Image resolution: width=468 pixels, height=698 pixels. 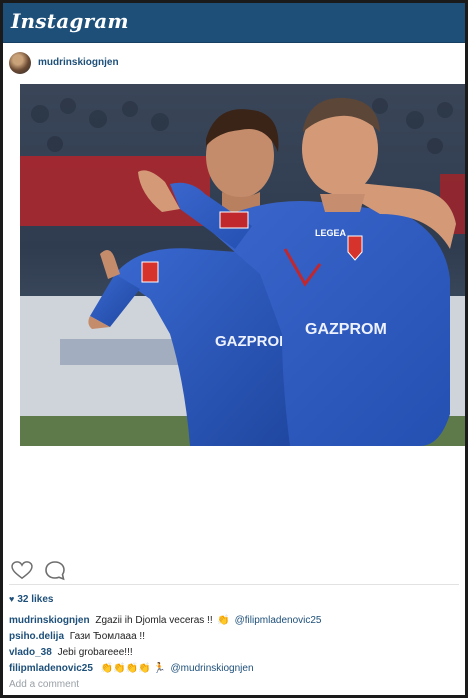 What do you see at coordinates (22, 570) in the screenshot?
I see `heart-outline-icon` at bounding box center [22, 570].